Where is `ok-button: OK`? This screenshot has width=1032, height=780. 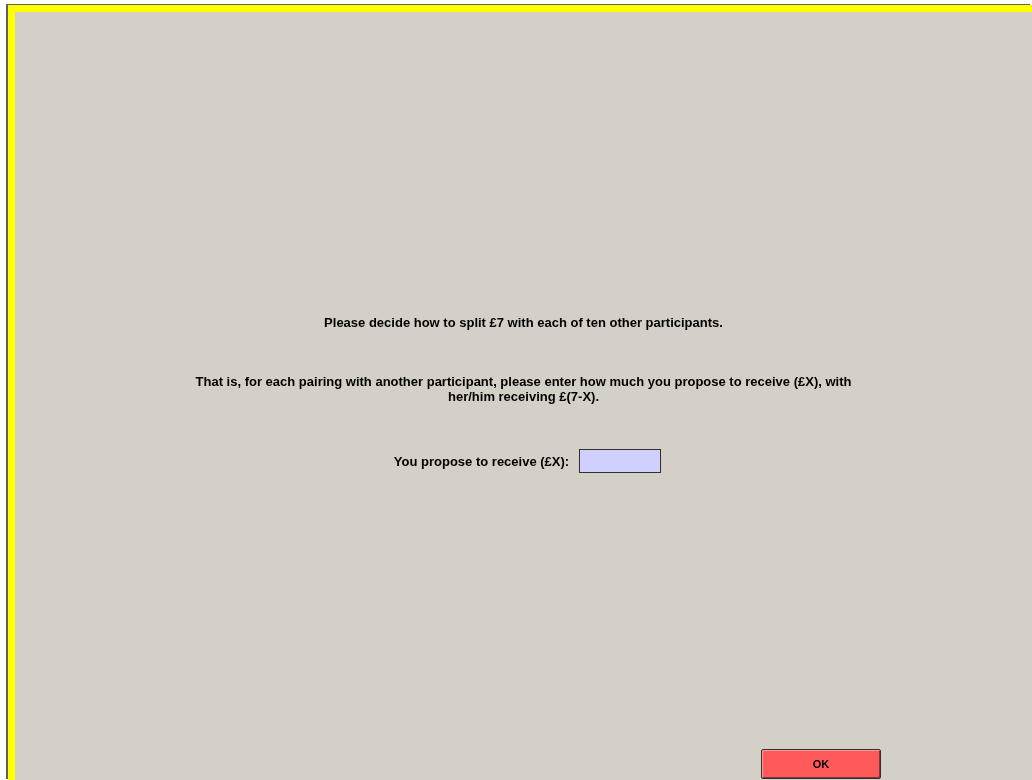
ok-button: OK is located at coordinates (821, 764).